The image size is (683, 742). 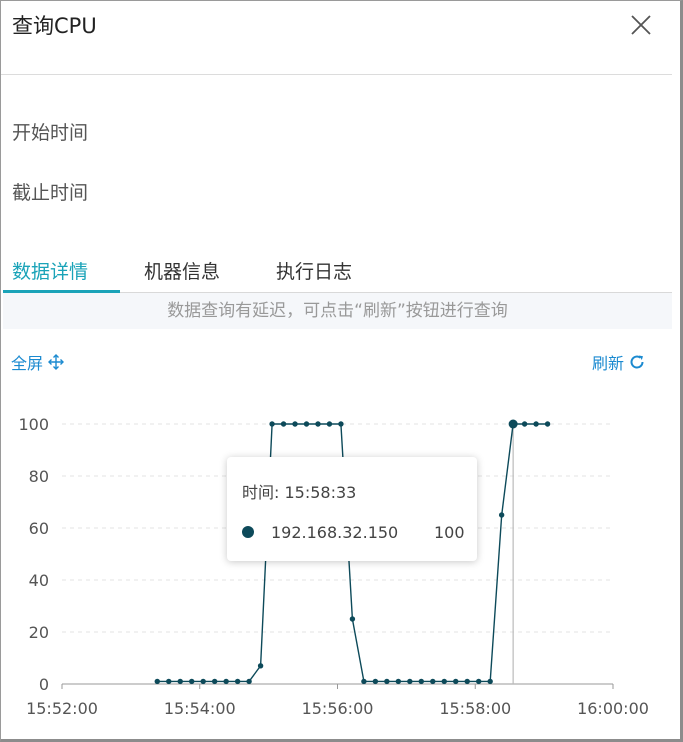 I want to click on tab-data-details: 数据详情, so click(x=50, y=275).